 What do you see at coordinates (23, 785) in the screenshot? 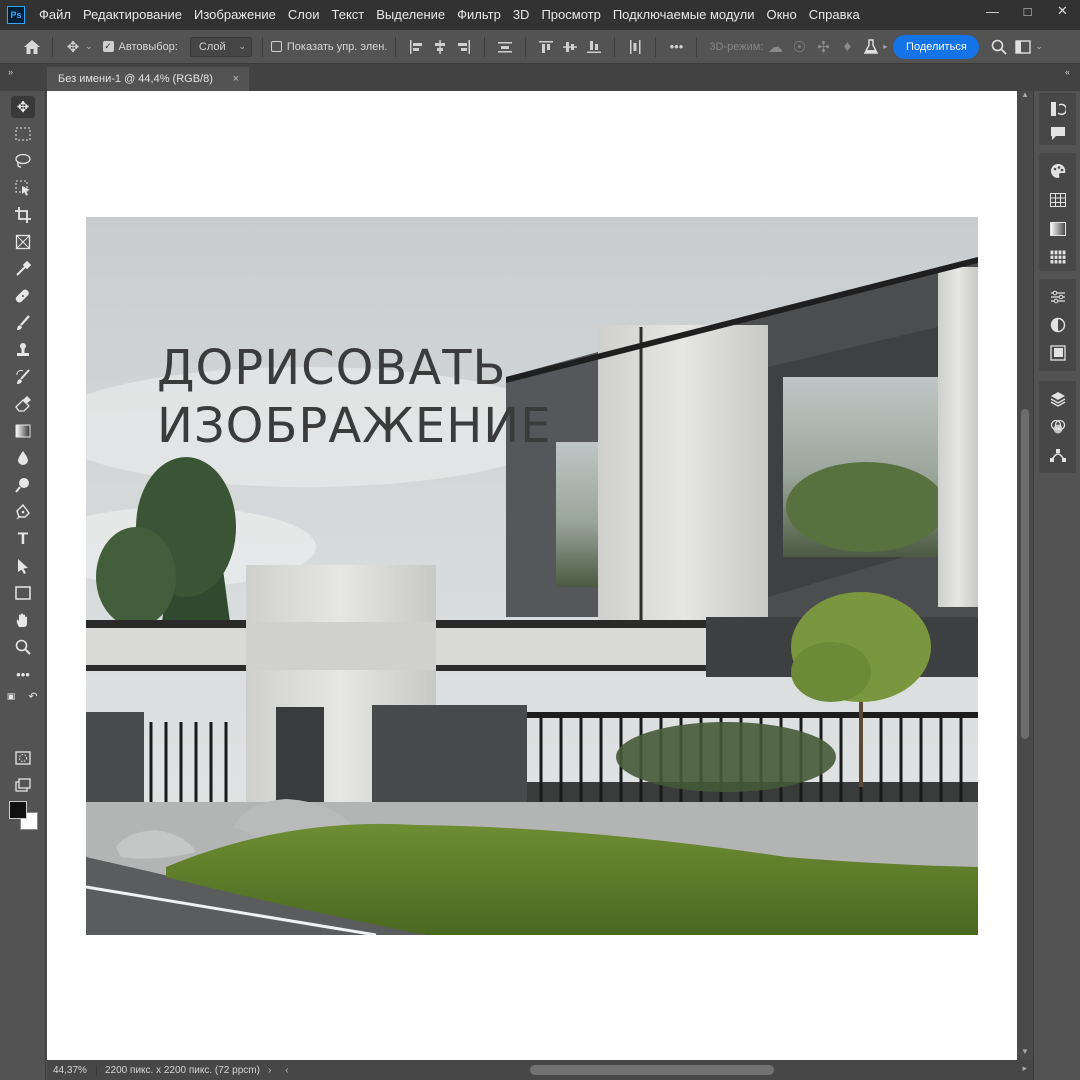
I see `screen-mode-icon` at bounding box center [23, 785].